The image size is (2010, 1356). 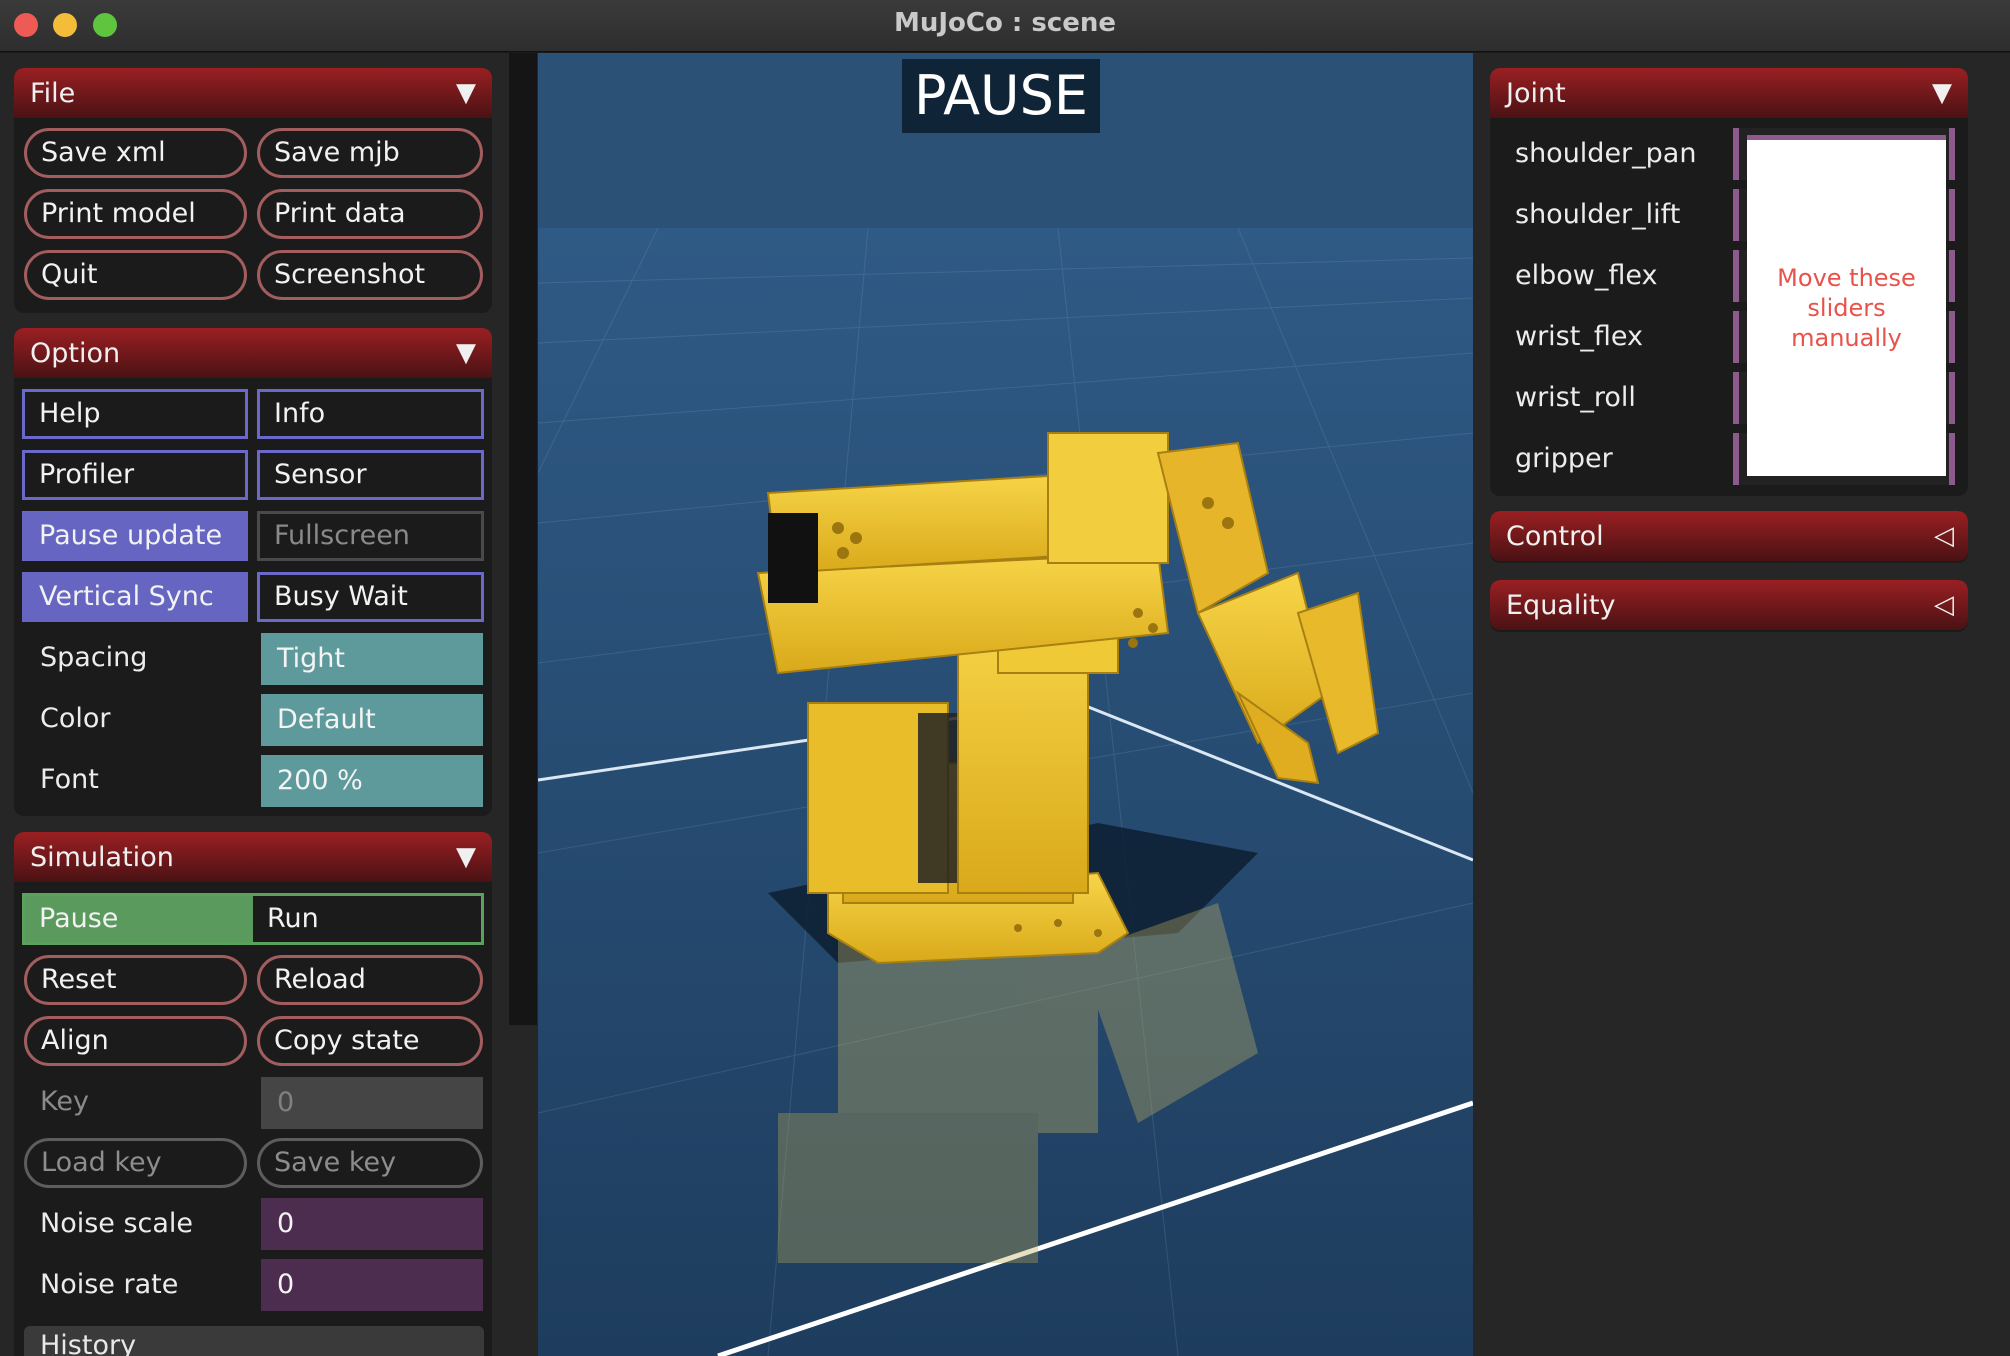 What do you see at coordinates (1586, 275) in the screenshot?
I see `joint-label-elbow-flex: elbow_flex` at bounding box center [1586, 275].